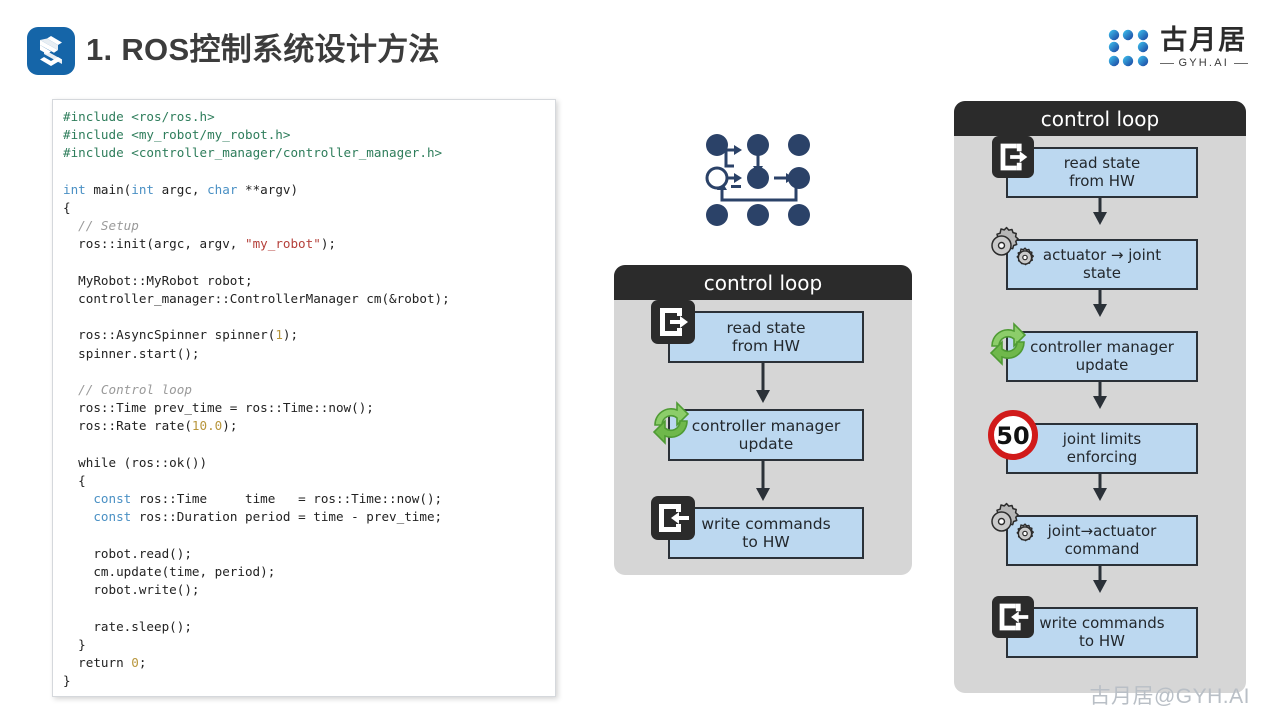 The image size is (1280, 720). What do you see at coordinates (268, 189) in the screenshot?
I see `code-token: **argv)` at bounding box center [268, 189].